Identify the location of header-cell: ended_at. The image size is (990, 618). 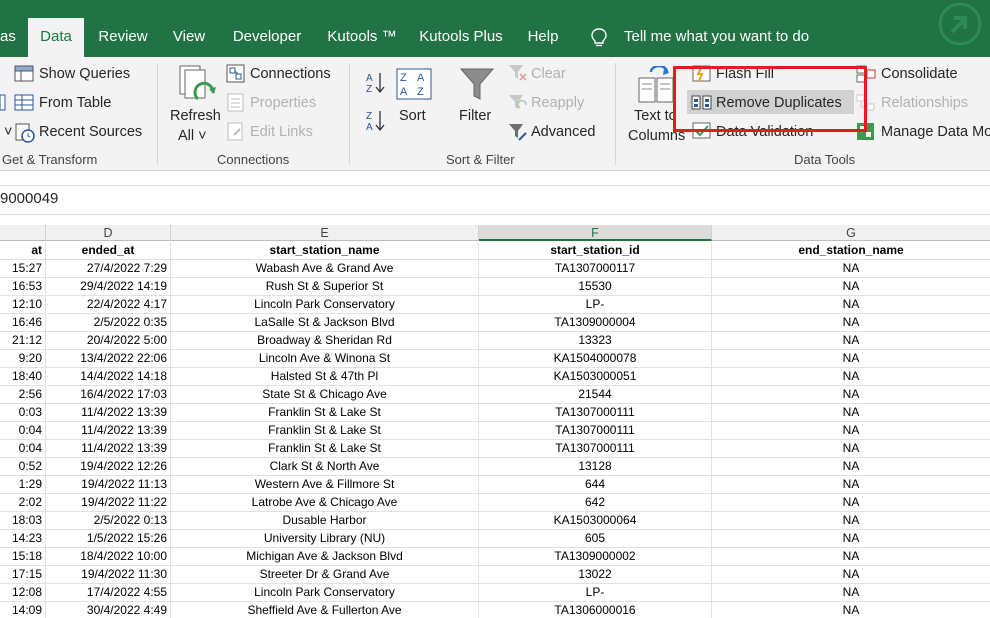
(108, 251).